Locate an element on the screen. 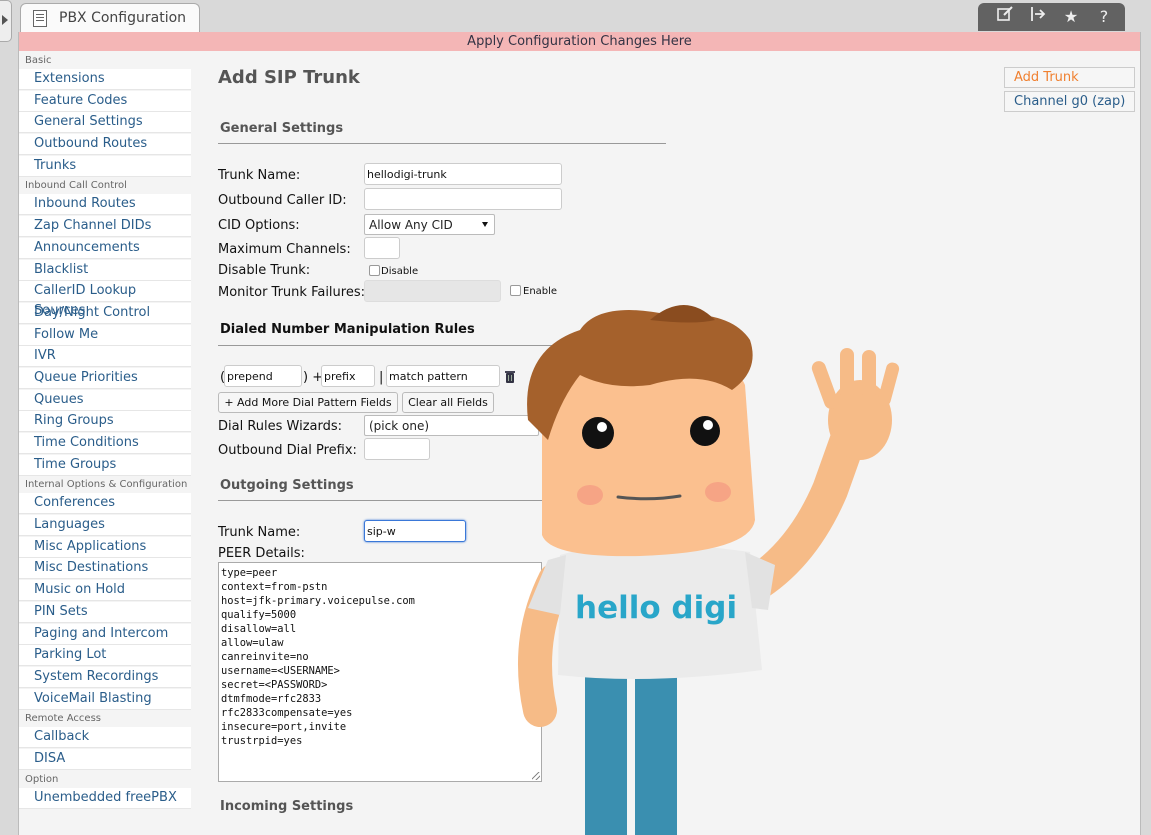 This screenshot has width=1151, height=835. edit-icon is located at coordinates (1005, 17).